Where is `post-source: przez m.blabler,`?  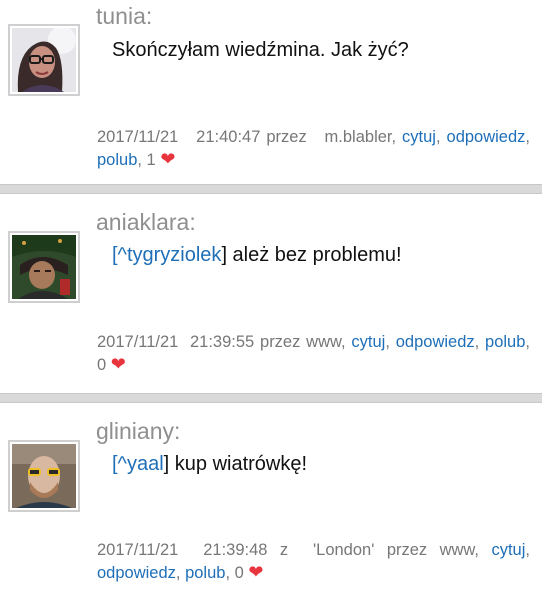
post-source: przez m.blabler, is located at coordinates (331, 137).